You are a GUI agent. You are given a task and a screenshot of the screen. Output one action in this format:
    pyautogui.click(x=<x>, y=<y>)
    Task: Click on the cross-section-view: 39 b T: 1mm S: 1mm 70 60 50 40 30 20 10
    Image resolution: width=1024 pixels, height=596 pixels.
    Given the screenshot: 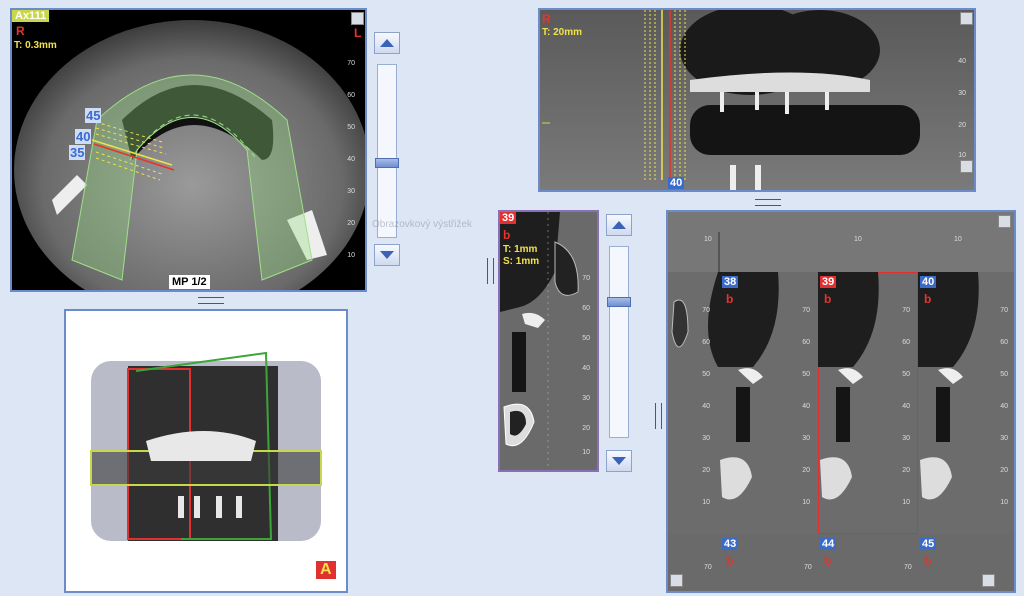 What is the action you would take?
    pyautogui.click(x=548, y=341)
    